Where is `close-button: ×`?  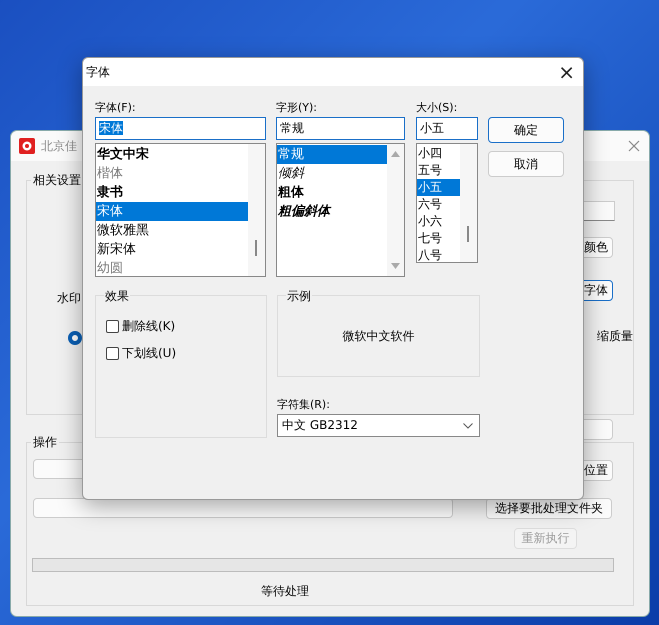
close-button: × is located at coordinates (566, 72).